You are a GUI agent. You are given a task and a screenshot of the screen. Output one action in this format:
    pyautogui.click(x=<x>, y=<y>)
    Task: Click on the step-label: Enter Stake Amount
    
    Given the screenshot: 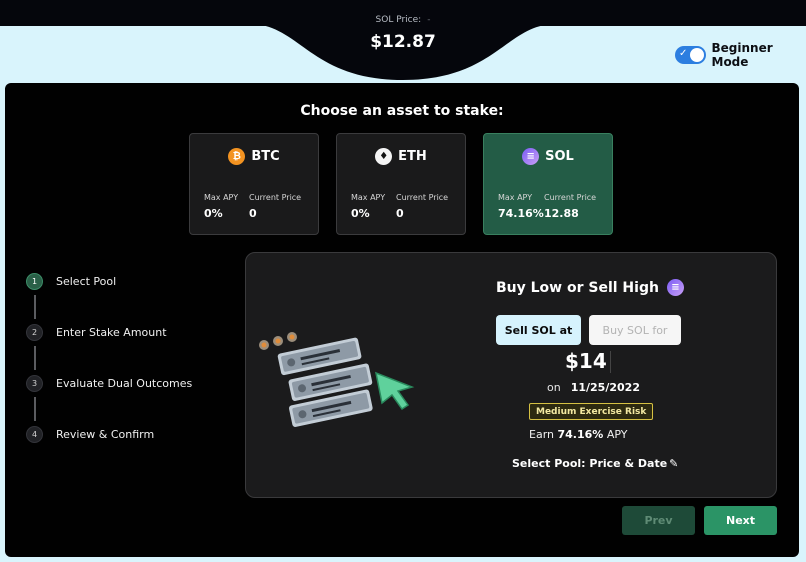 What is the action you would take?
    pyautogui.click(x=111, y=332)
    